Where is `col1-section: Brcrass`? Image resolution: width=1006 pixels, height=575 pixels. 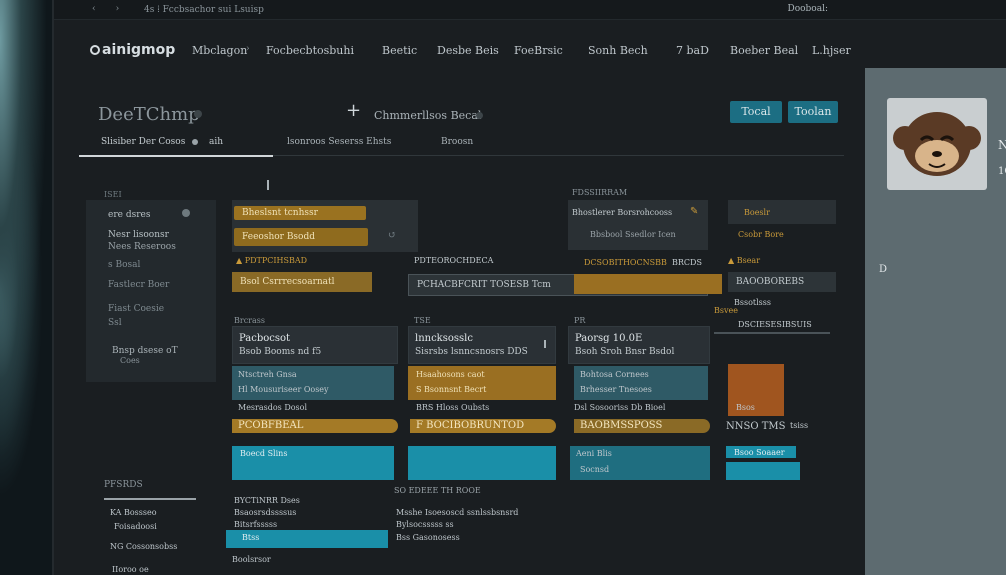
col1-section: Brcrass is located at coordinates (249, 320).